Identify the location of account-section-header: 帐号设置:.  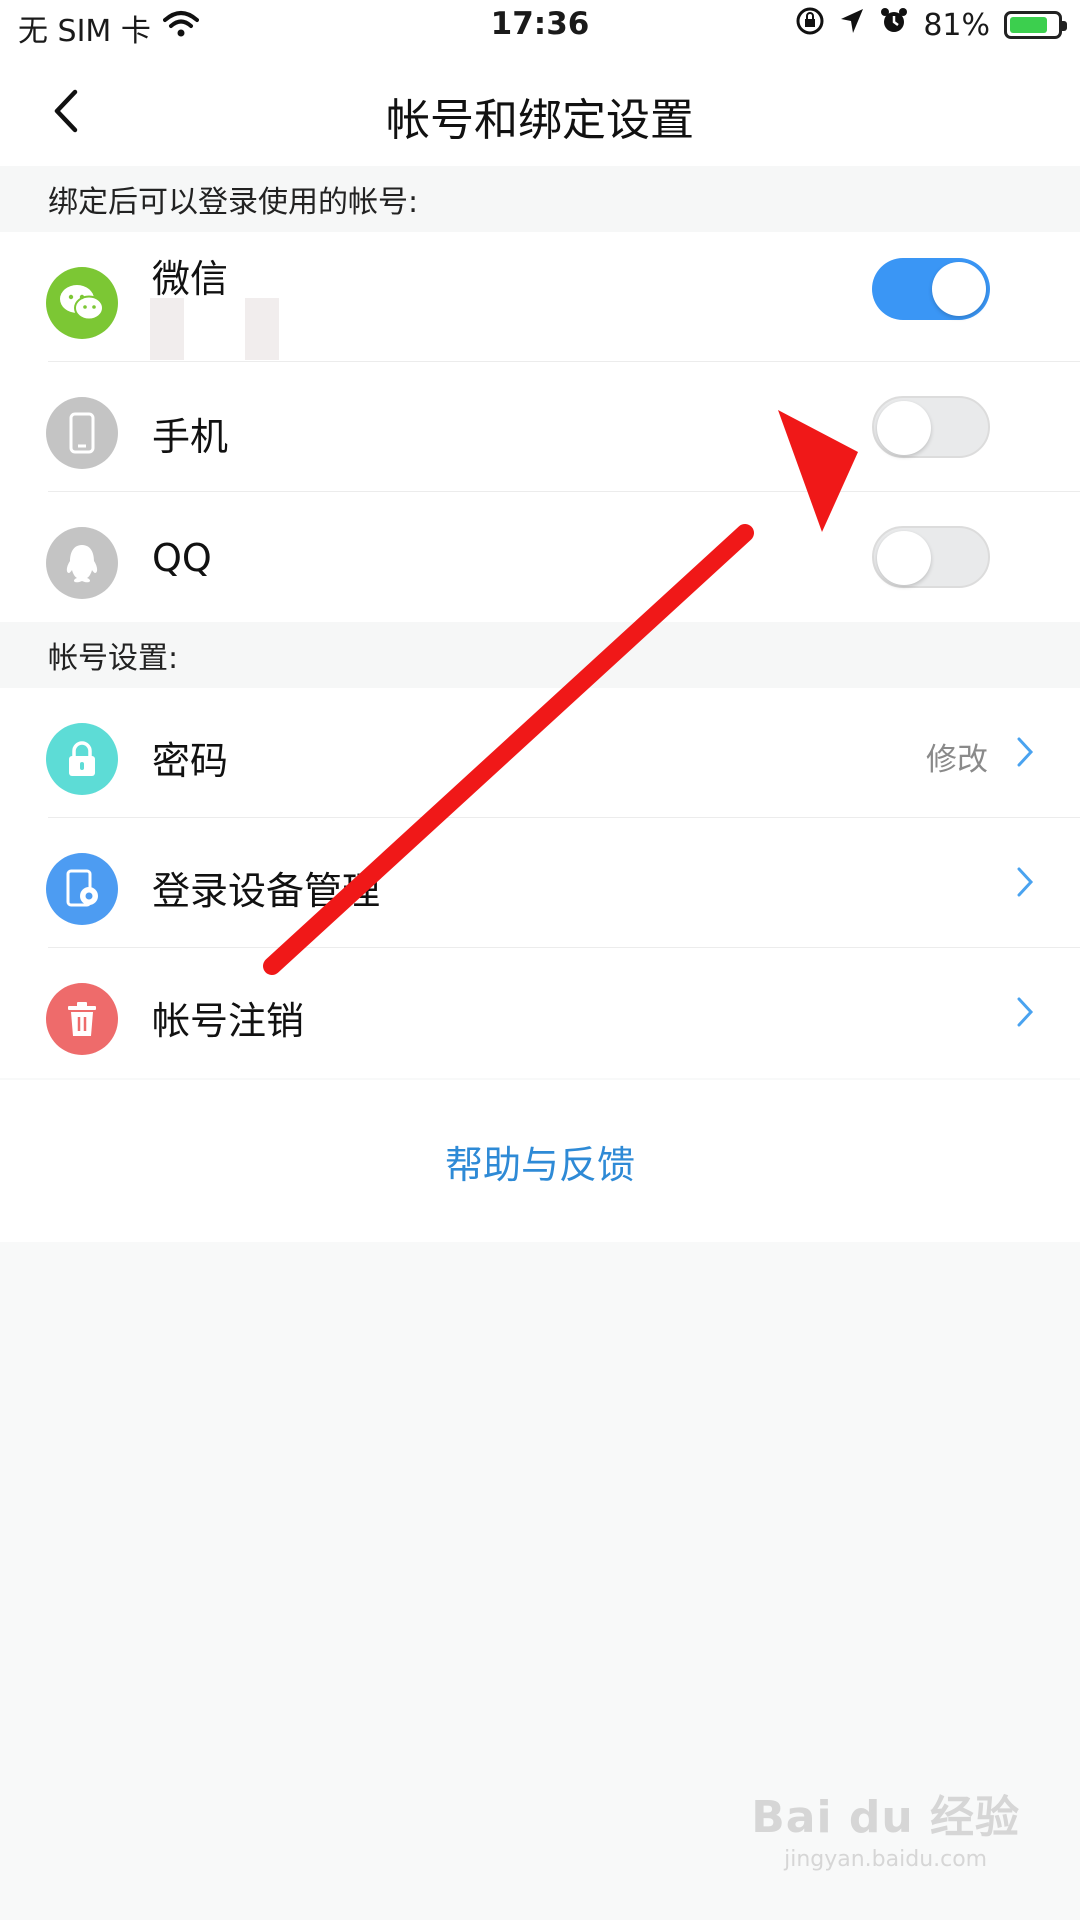
(540, 655).